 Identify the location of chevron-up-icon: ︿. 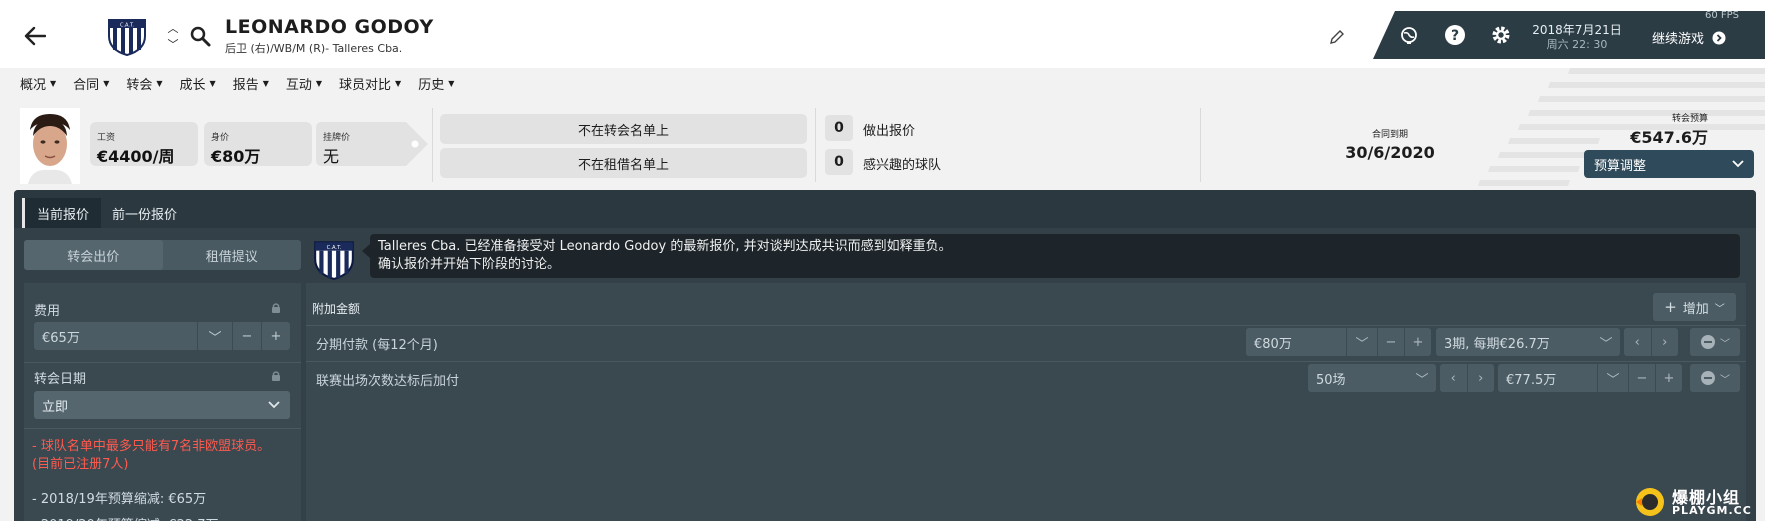
(173, 28).